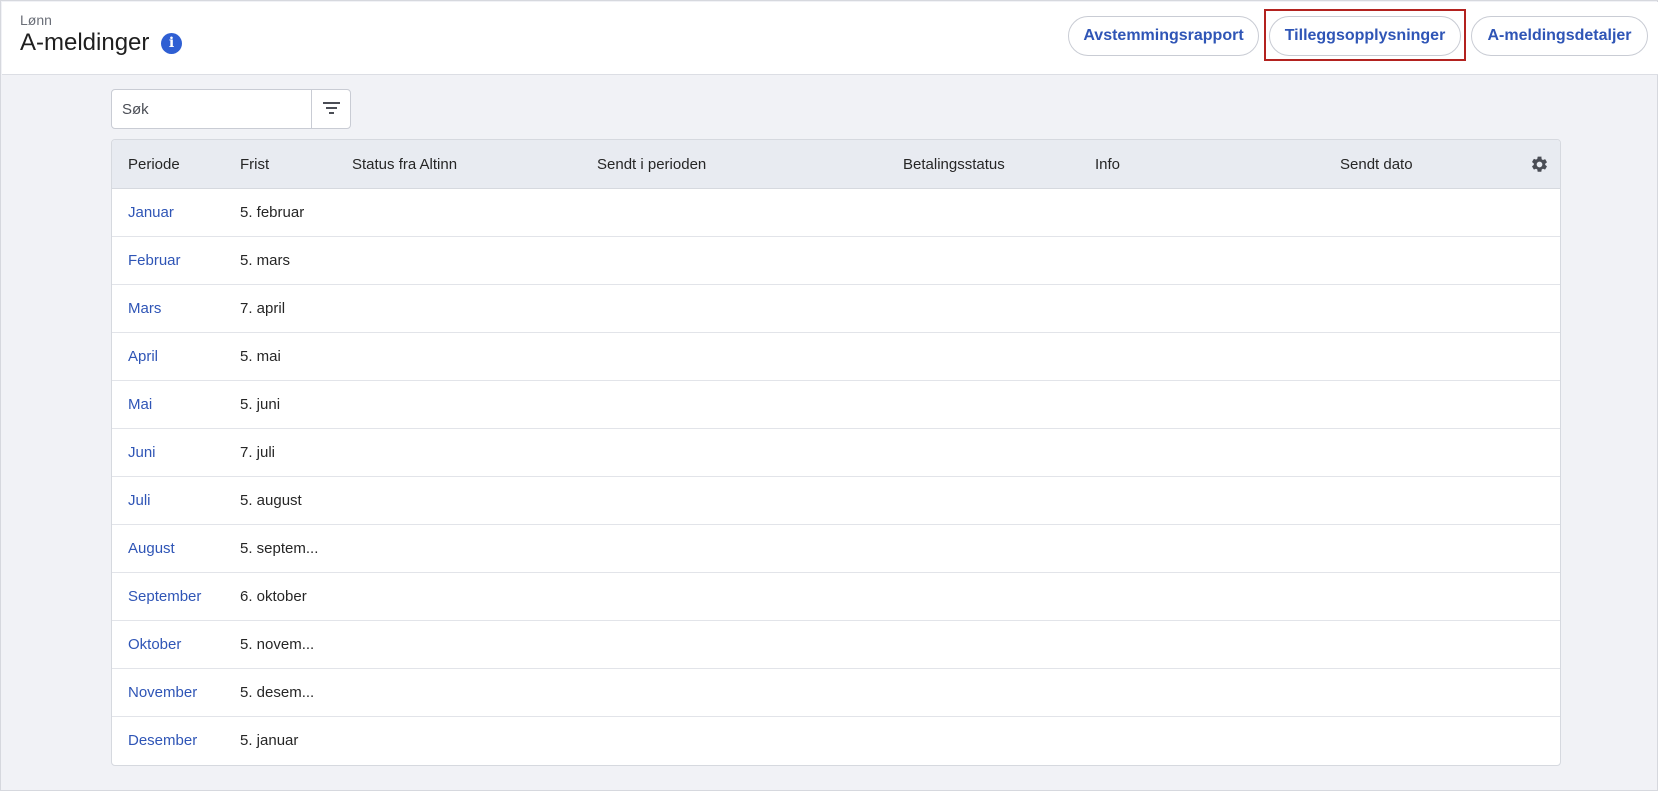 The image size is (1658, 791). Describe the element at coordinates (263, 308) in the screenshot. I see `deadline-cell: 7. april` at that location.